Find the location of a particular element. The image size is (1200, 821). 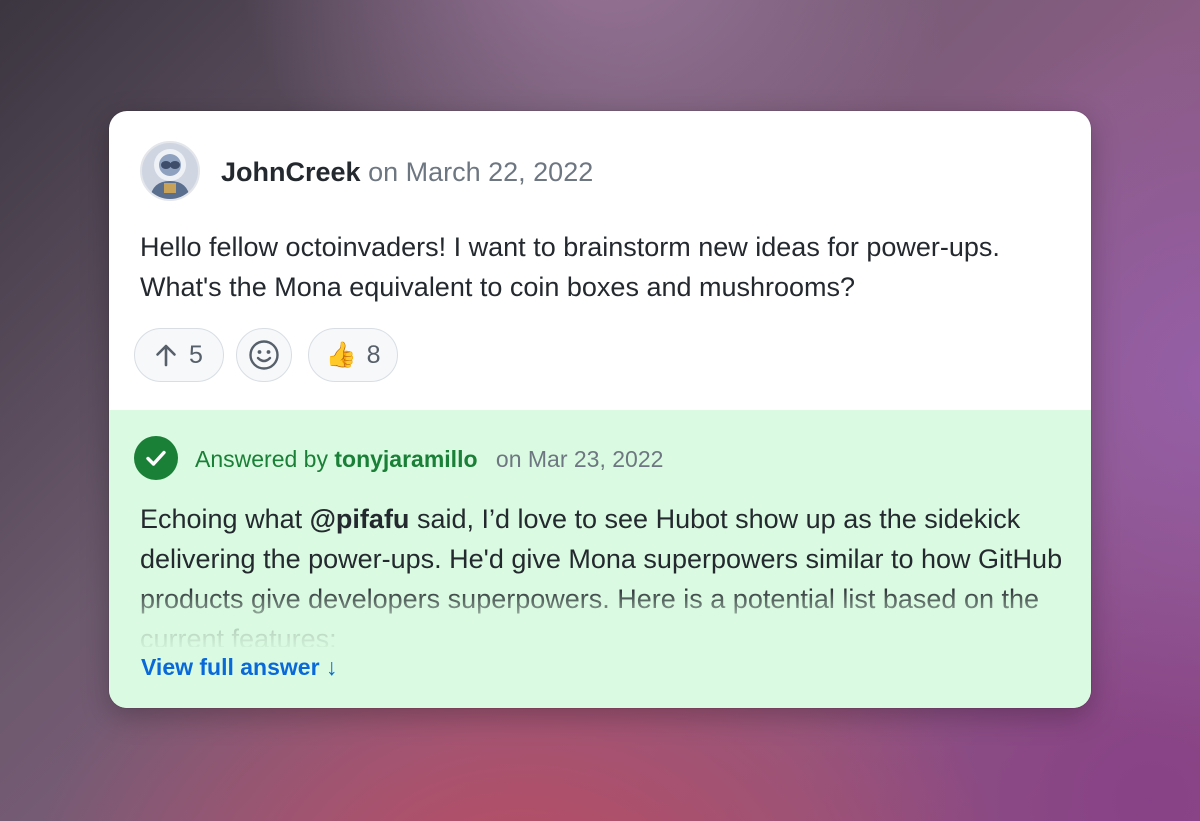

thumbs-up-icon: 👍 is located at coordinates (341, 354).